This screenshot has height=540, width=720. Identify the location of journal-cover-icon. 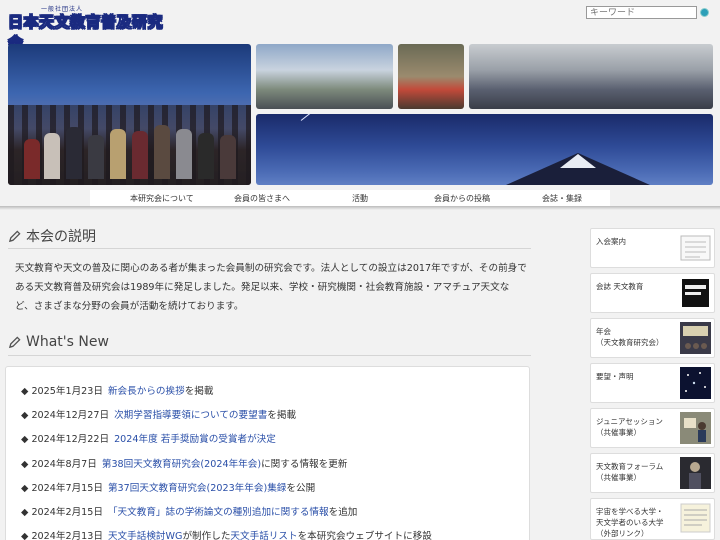
(695, 293).